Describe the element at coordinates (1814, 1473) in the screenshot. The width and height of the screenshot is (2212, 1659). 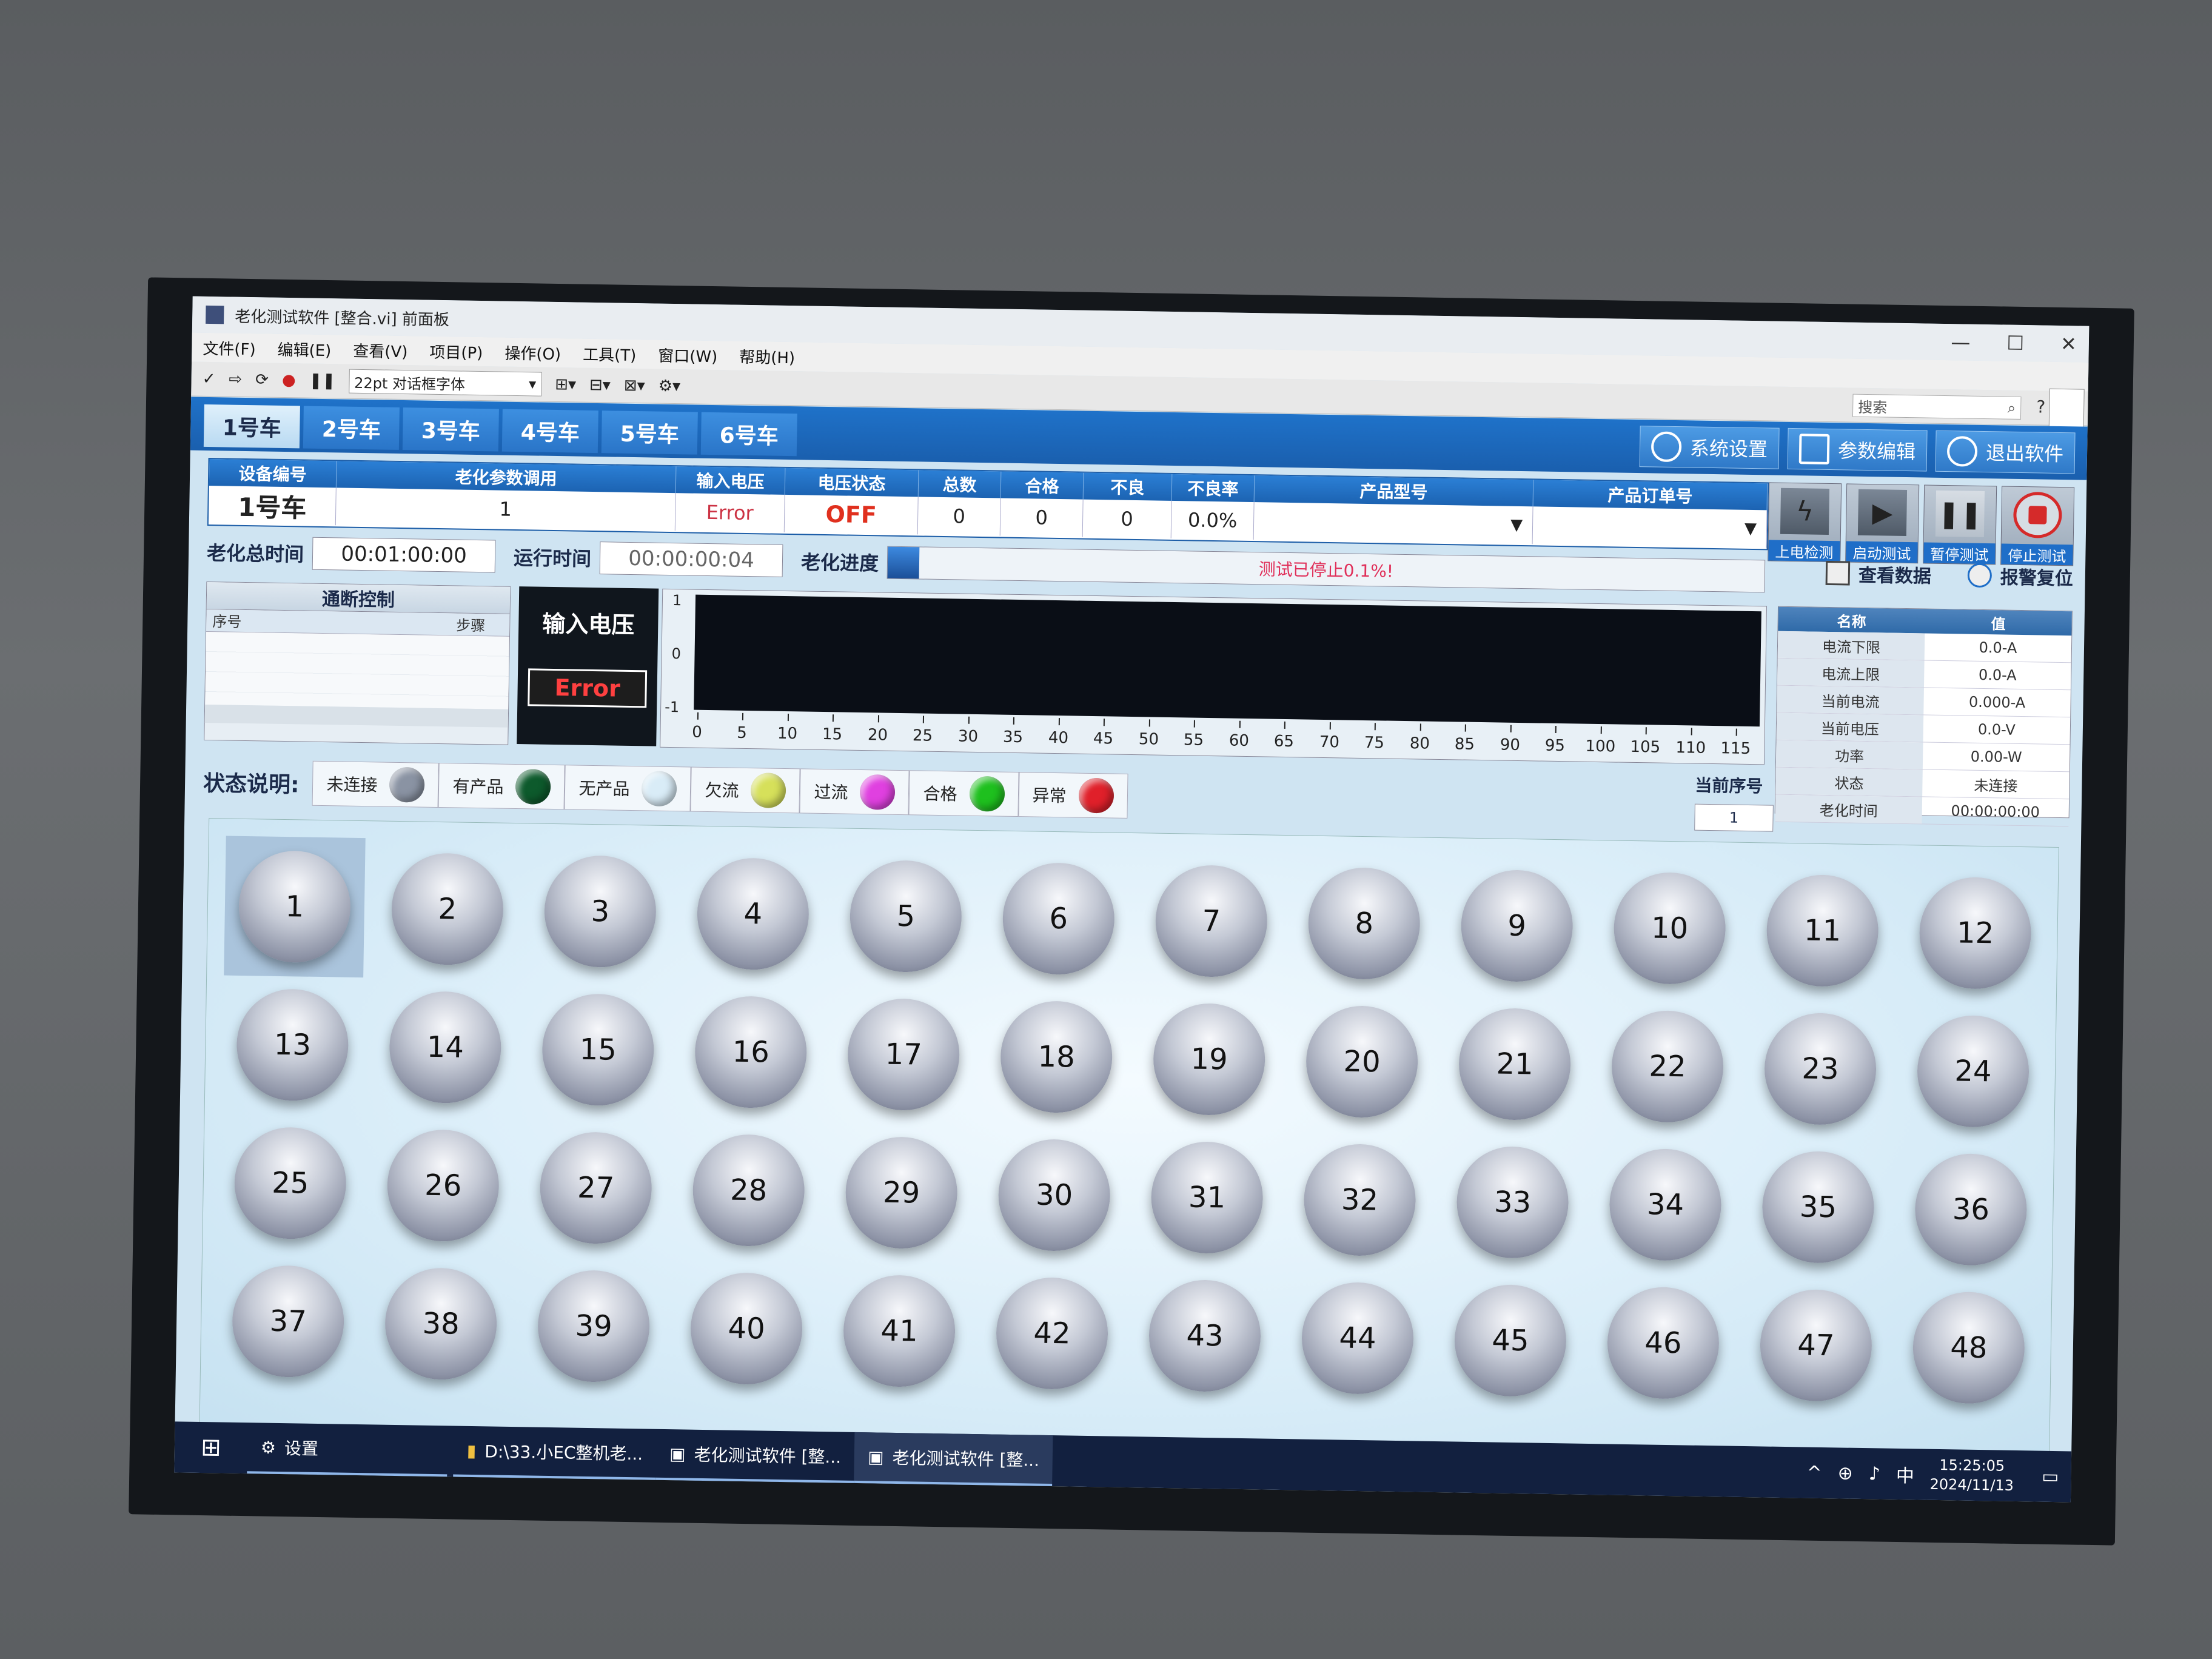
I see `chevron-up-icon: ^` at that location.